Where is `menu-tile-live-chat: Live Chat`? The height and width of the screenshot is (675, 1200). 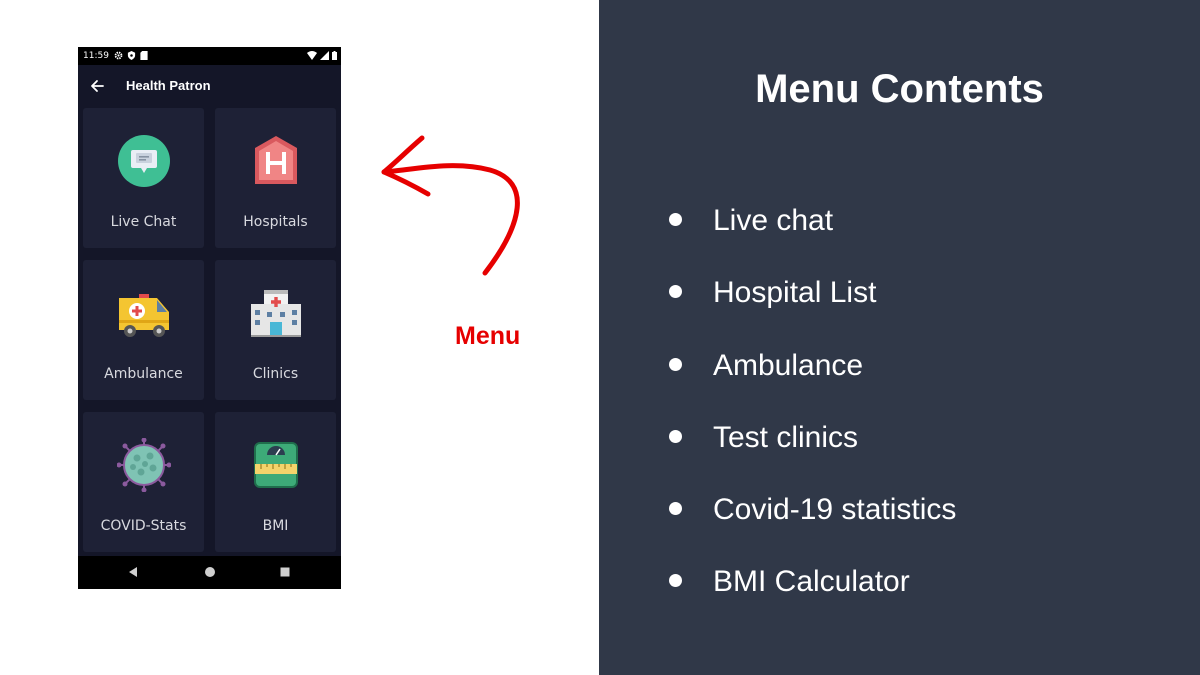
menu-tile-live-chat: Live Chat is located at coordinates (143, 178).